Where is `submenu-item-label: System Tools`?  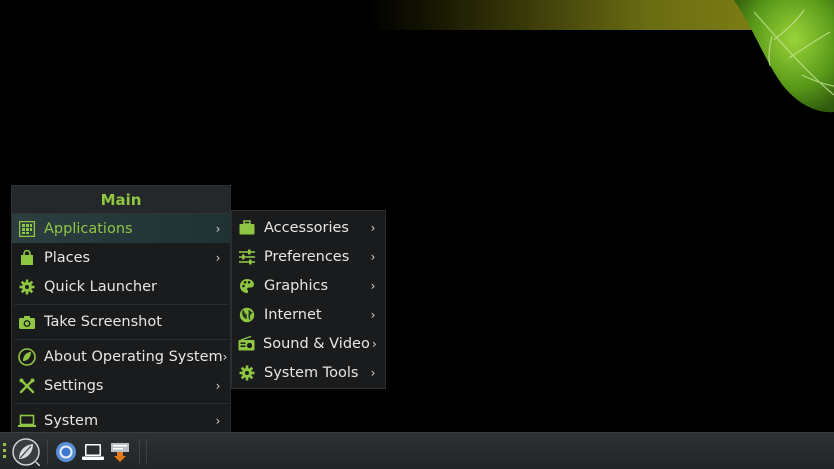 submenu-item-label: System Tools is located at coordinates (311, 372).